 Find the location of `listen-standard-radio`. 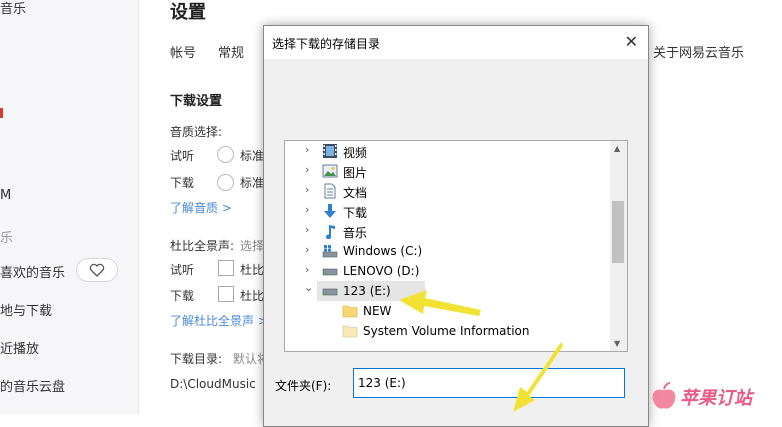

listen-standard-radio is located at coordinates (225, 154).